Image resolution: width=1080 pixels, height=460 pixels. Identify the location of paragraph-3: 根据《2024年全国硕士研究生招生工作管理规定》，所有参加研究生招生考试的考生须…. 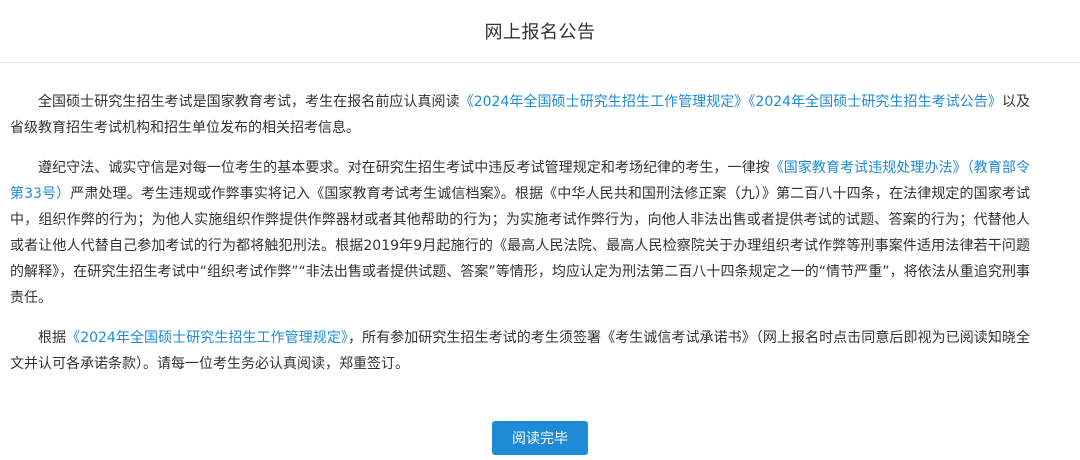
(520, 351).